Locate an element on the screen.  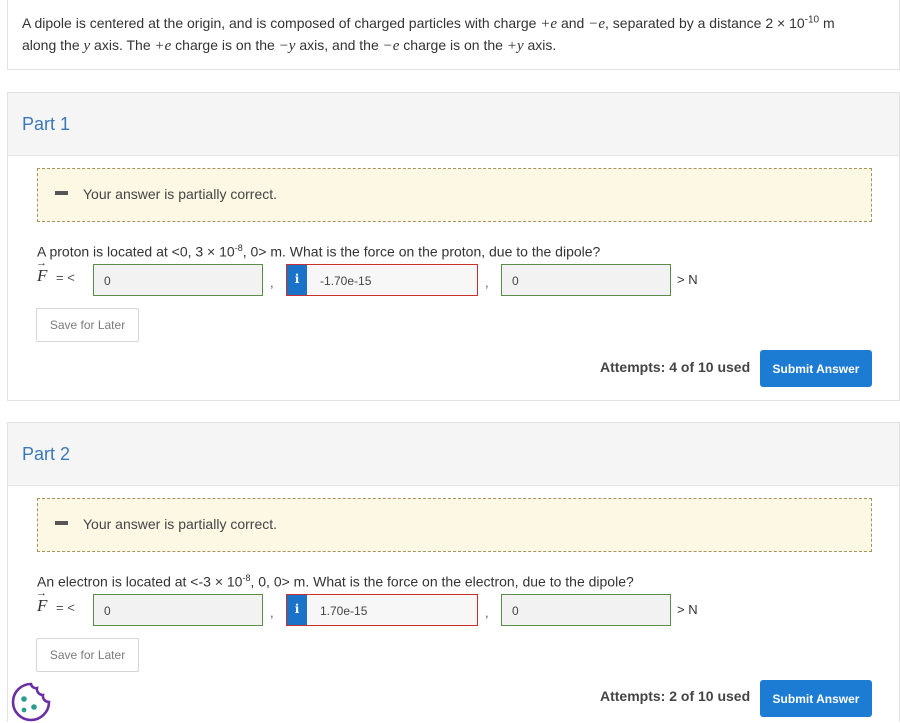
part-title: Part 1 is located at coordinates (46, 124).